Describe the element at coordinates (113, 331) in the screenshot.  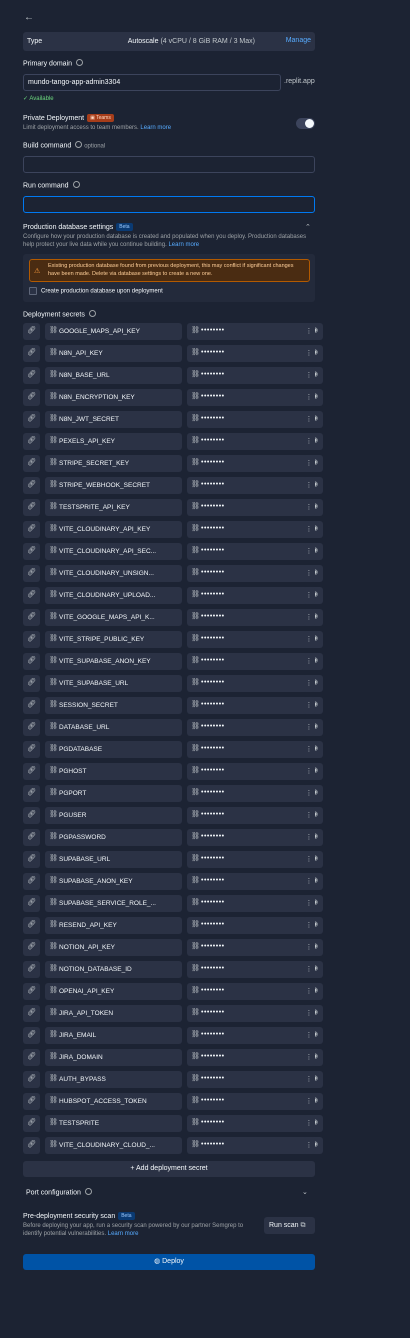
I see `secret-key-field: ⛓︎ GOOGLE_MAPS_API_KEY` at that location.